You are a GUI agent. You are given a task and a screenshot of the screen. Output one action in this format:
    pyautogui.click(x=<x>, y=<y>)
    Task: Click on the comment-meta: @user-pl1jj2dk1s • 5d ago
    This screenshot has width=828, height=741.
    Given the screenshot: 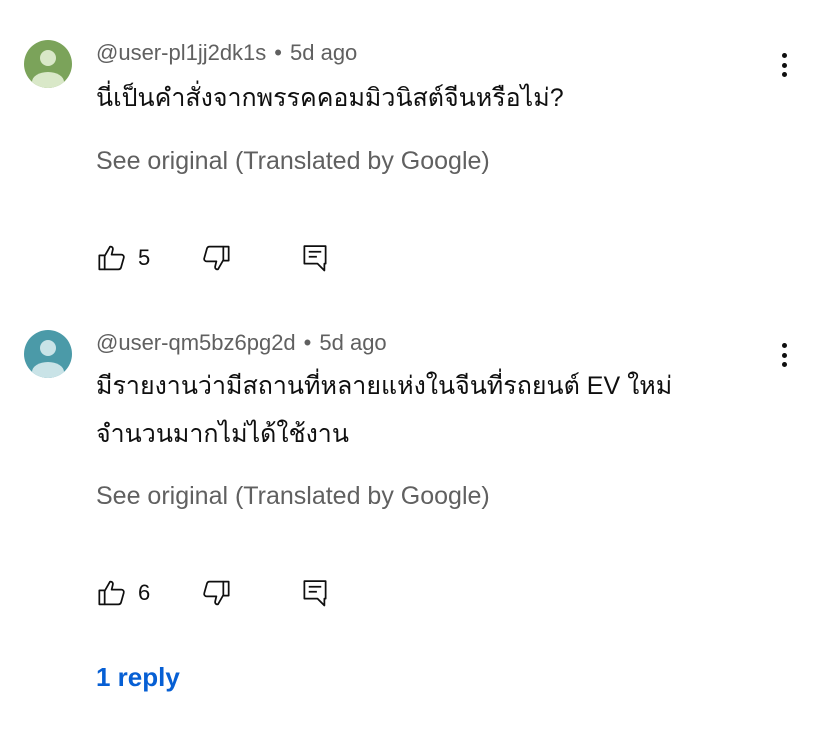 What is the action you would take?
    pyautogui.click(x=226, y=53)
    